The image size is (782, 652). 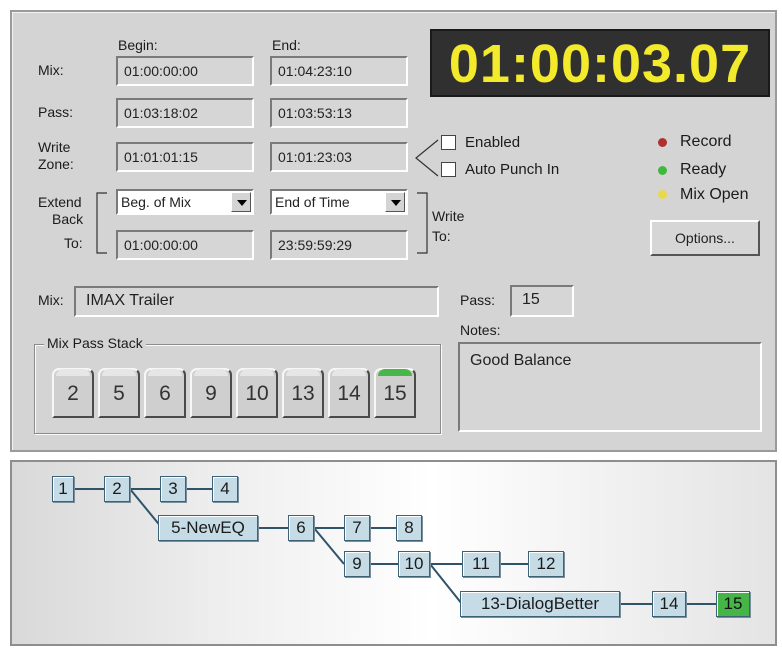 I want to click on tree-node-6: 6, so click(x=301, y=528).